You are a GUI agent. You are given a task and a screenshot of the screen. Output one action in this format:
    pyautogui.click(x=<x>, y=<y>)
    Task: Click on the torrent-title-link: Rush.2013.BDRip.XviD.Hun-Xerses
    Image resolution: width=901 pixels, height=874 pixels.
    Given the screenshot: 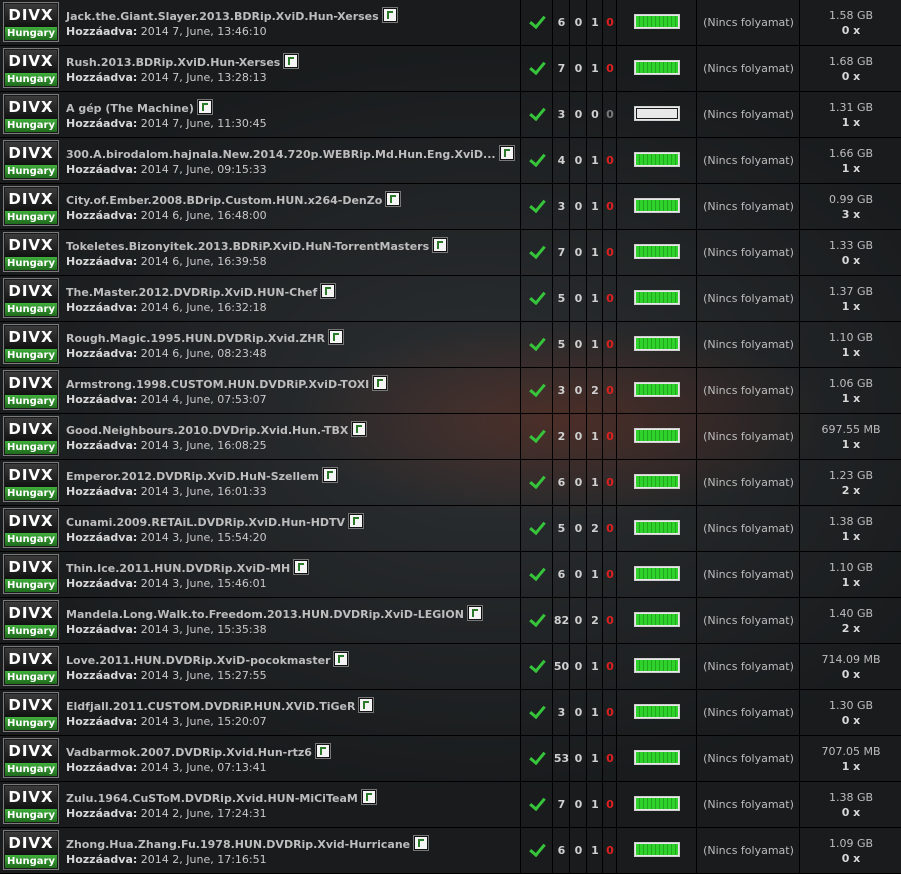 What is the action you would take?
    pyautogui.click(x=173, y=62)
    